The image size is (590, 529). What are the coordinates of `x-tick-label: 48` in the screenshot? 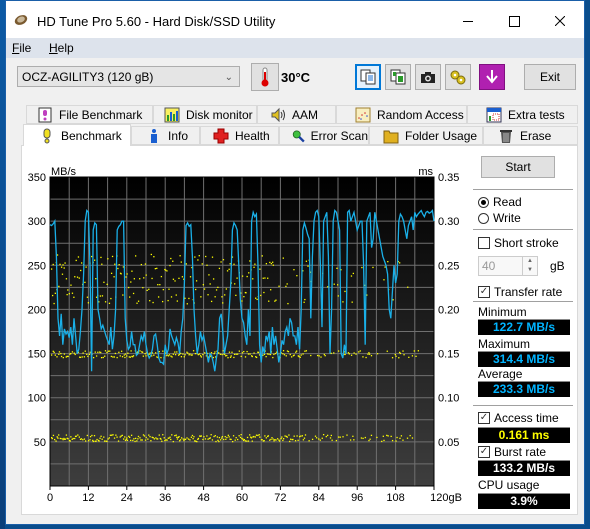 It's located at (203, 498).